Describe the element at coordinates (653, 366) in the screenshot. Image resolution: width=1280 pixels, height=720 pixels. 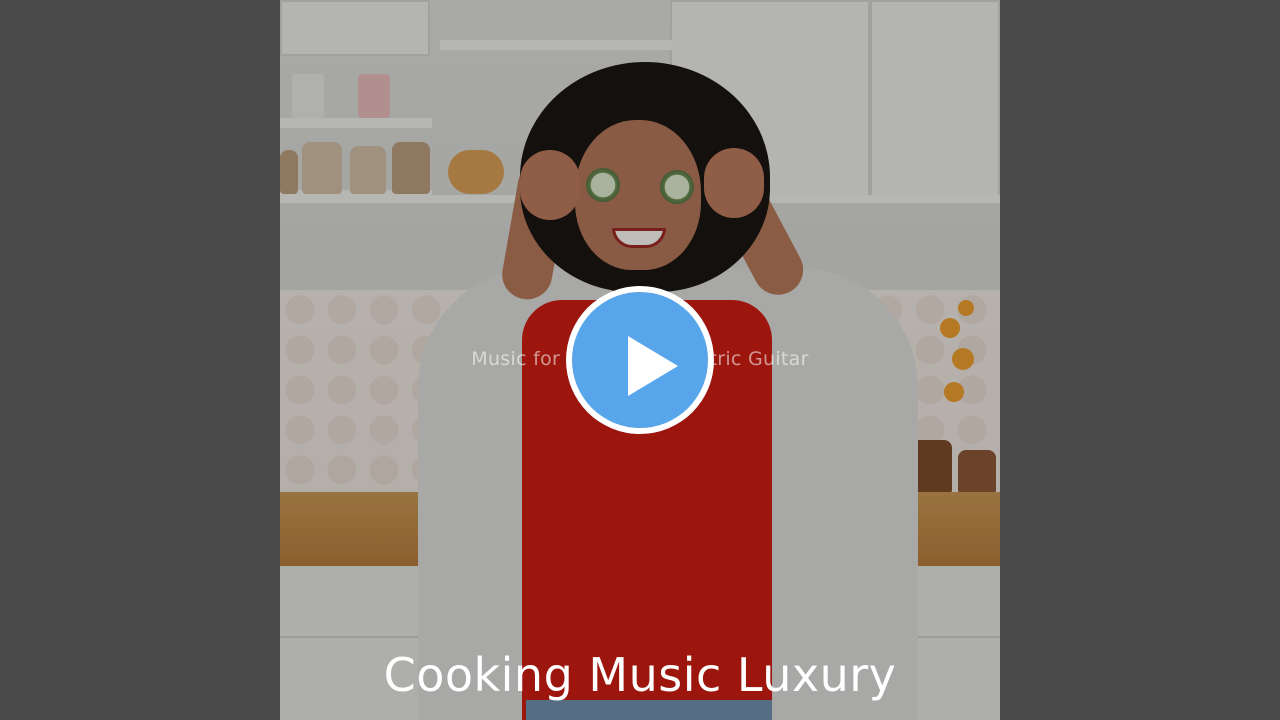
I see `play-icon` at that location.